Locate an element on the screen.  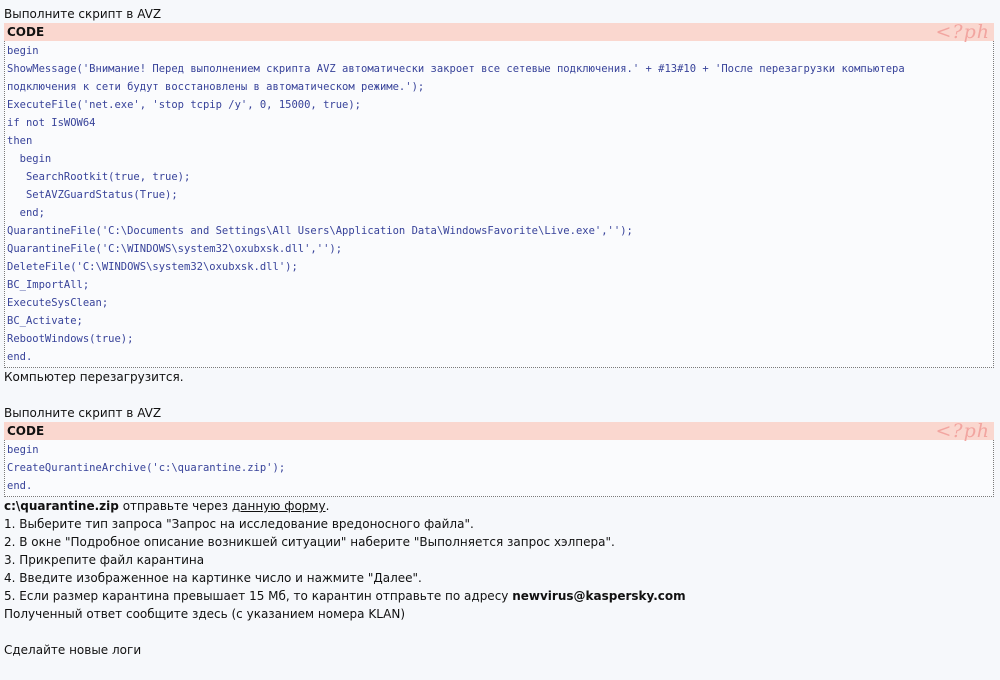
code-line: BC_ImportAll; is located at coordinates (48, 285).